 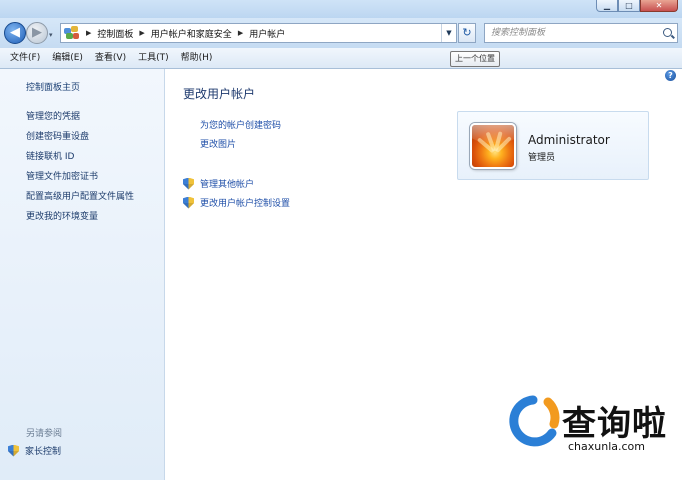 I want to click on window-controls: ▁ □ ✕, so click(x=637, y=6).